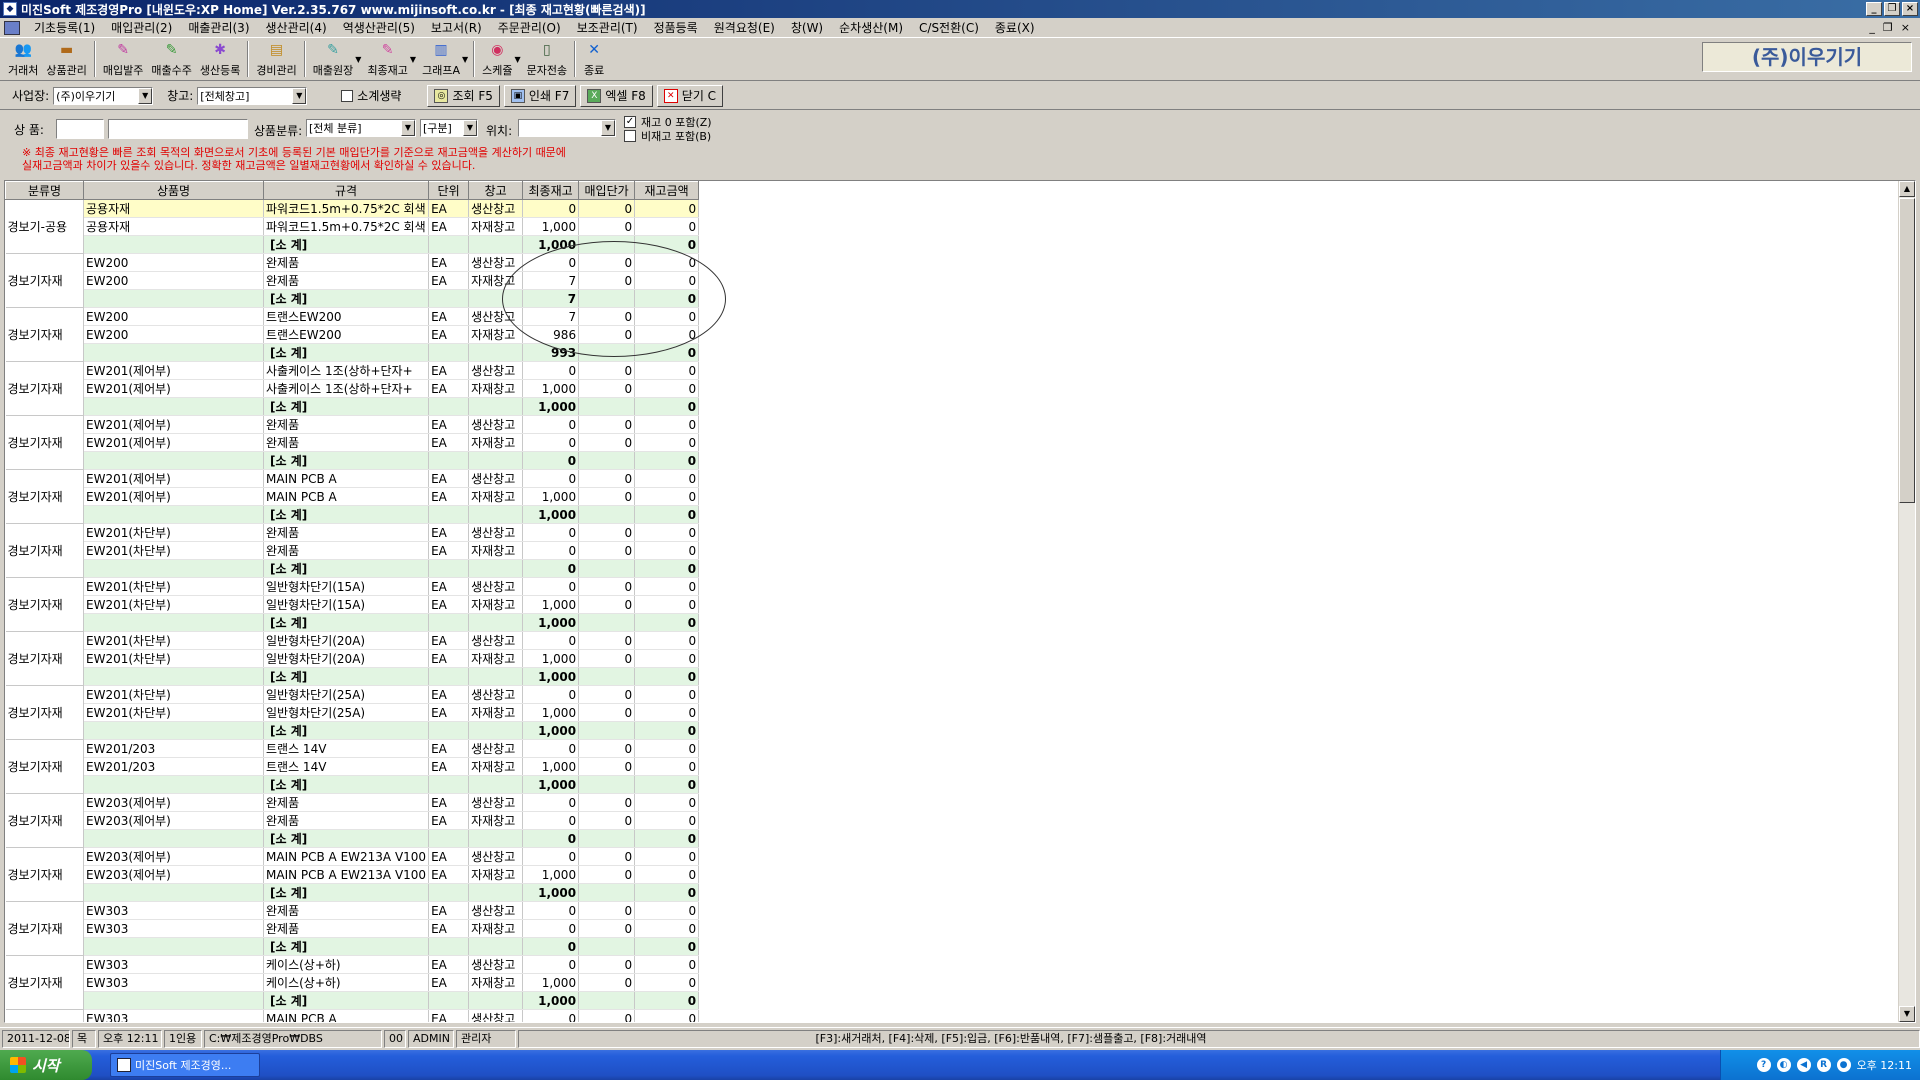  Describe the element at coordinates (12, 27) in the screenshot. I see `mdi-window-icon` at that location.